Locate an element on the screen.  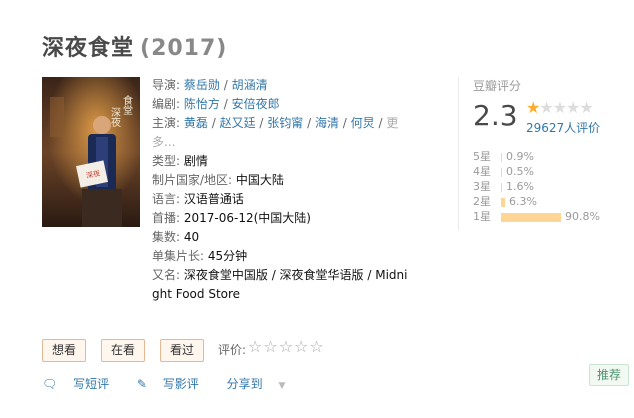
rating-label: 豆瓣评分 is located at coordinates (497, 86).